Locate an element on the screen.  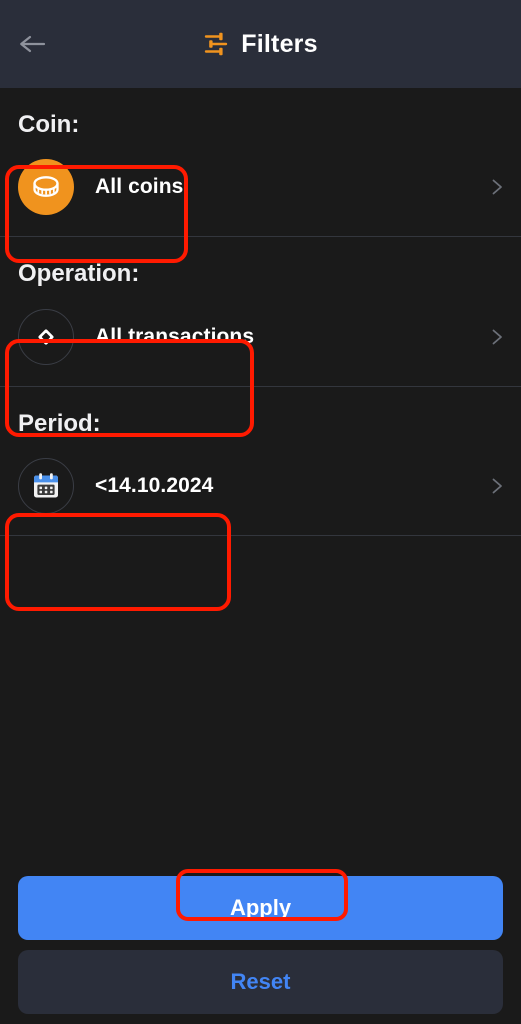
sliders-icon is located at coordinates (216, 44).